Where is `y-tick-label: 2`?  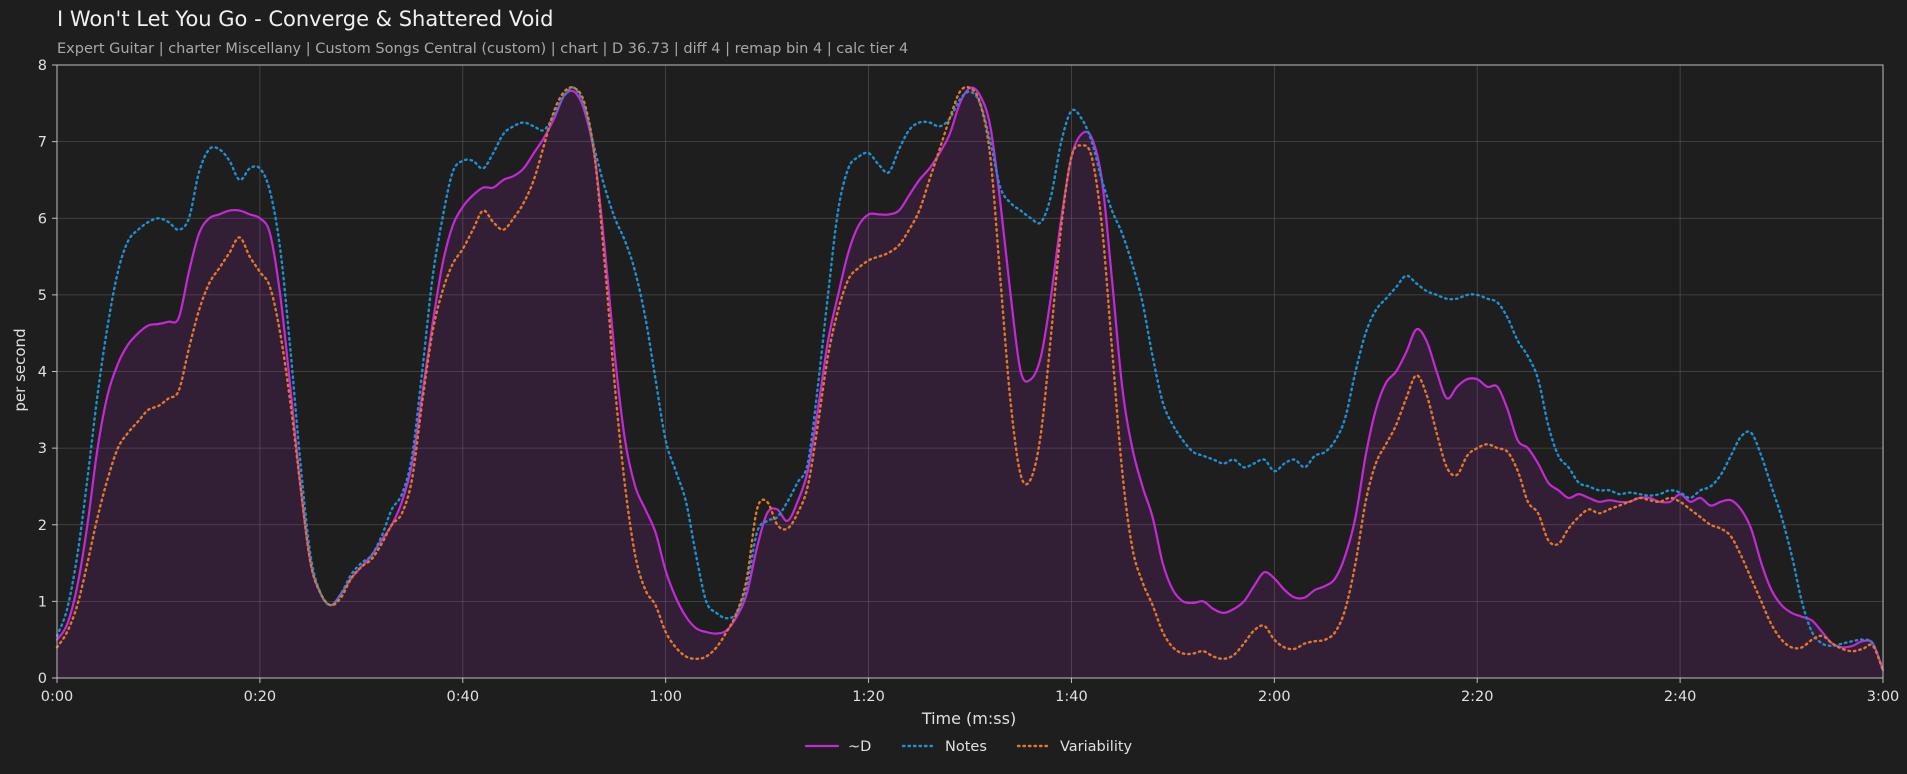
y-tick-label: 2 is located at coordinates (42, 526).